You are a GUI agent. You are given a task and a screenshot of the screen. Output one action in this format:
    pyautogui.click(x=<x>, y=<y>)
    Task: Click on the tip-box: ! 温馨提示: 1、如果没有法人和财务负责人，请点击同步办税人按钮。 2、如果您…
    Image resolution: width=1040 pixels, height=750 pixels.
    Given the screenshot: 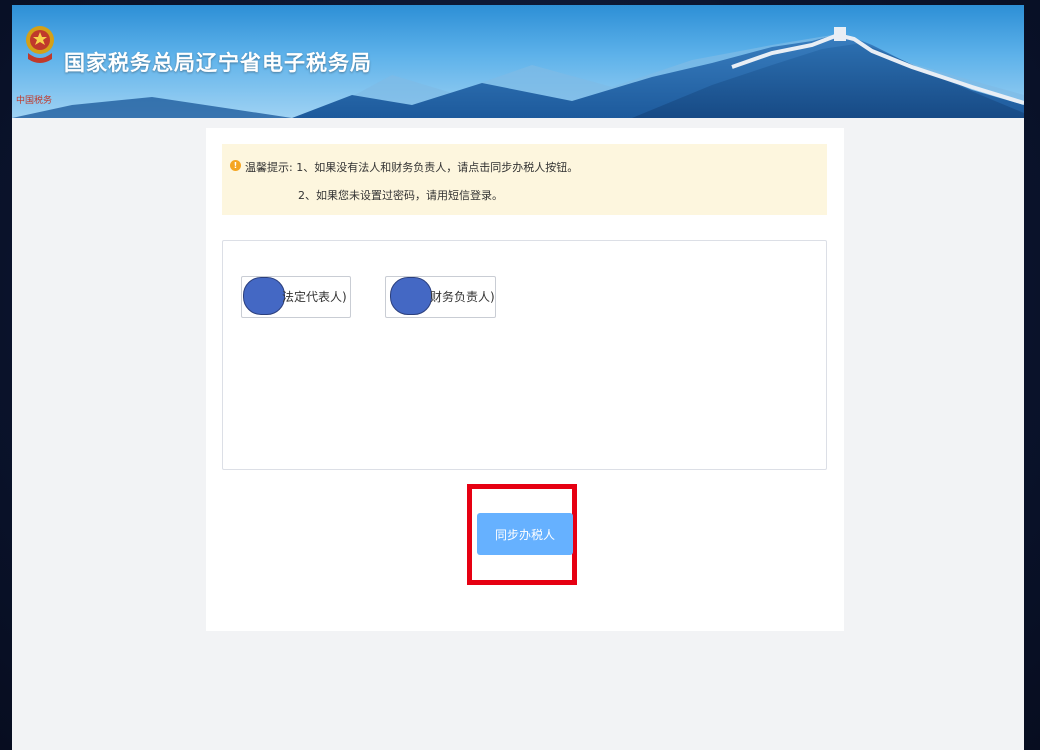 What is the action you would take?
    pyautogui.click(x=524, y=179)
    